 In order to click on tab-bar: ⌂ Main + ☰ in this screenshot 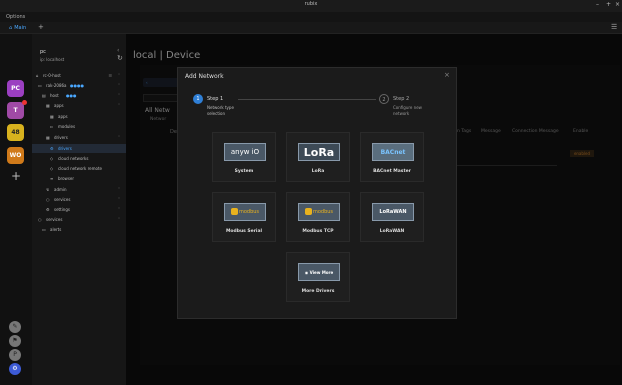, I will do `click(311, 28)`.